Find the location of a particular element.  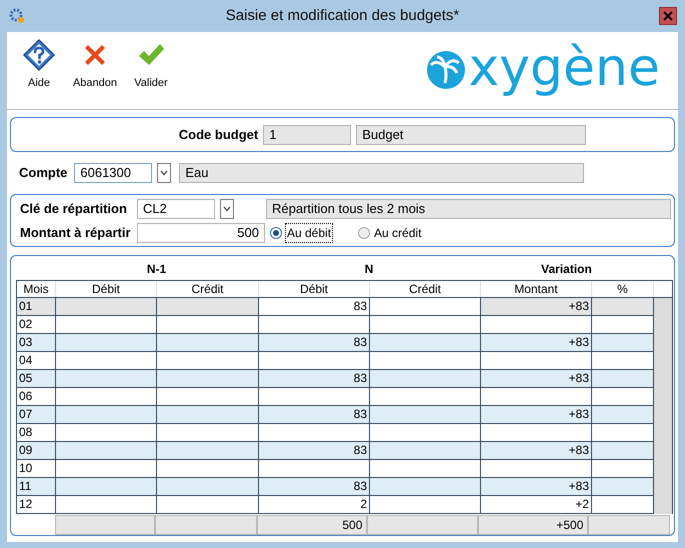

close-button is located at coordinates (668, 16).